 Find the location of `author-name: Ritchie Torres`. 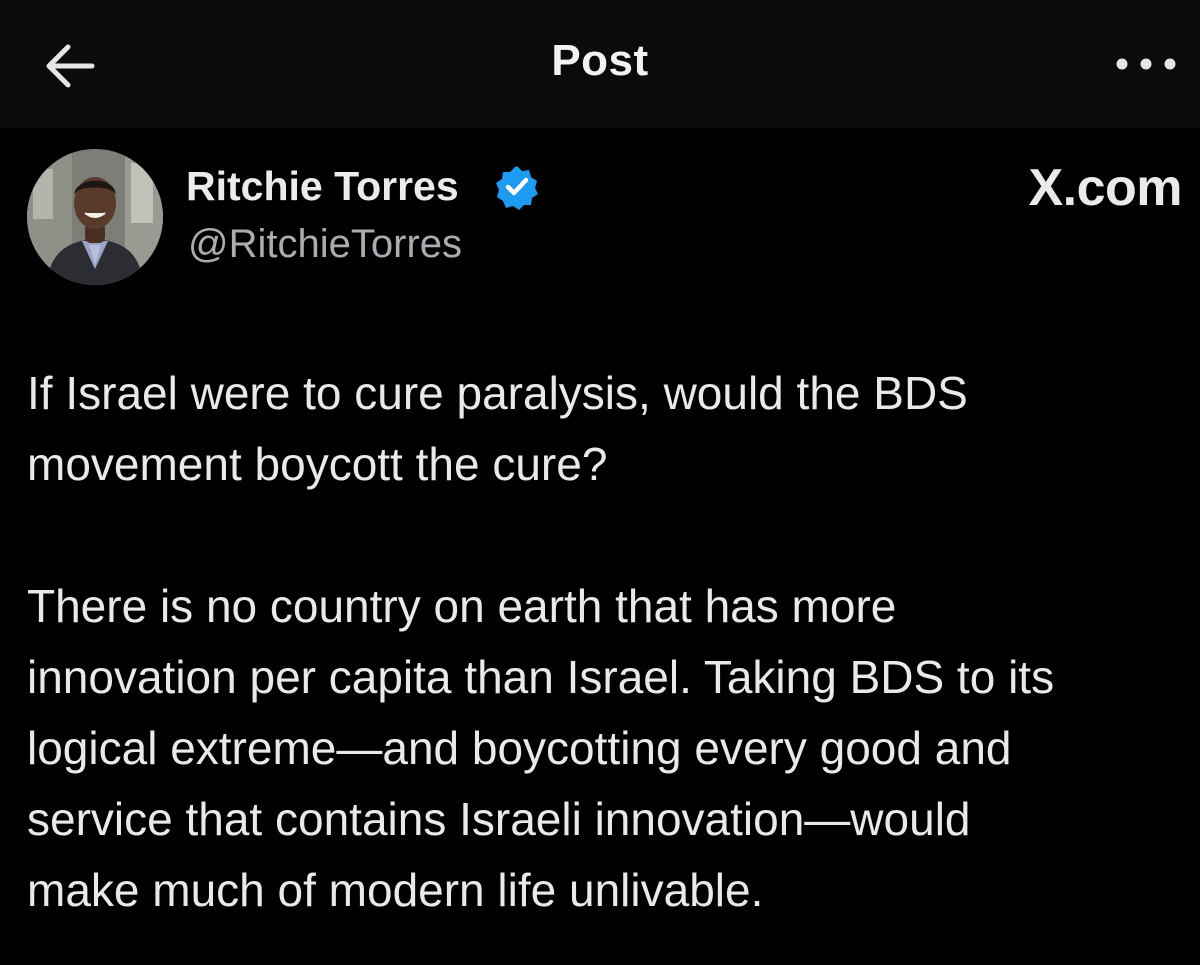

author-name: Ritchie Torres is located at coordinates (322, 186).